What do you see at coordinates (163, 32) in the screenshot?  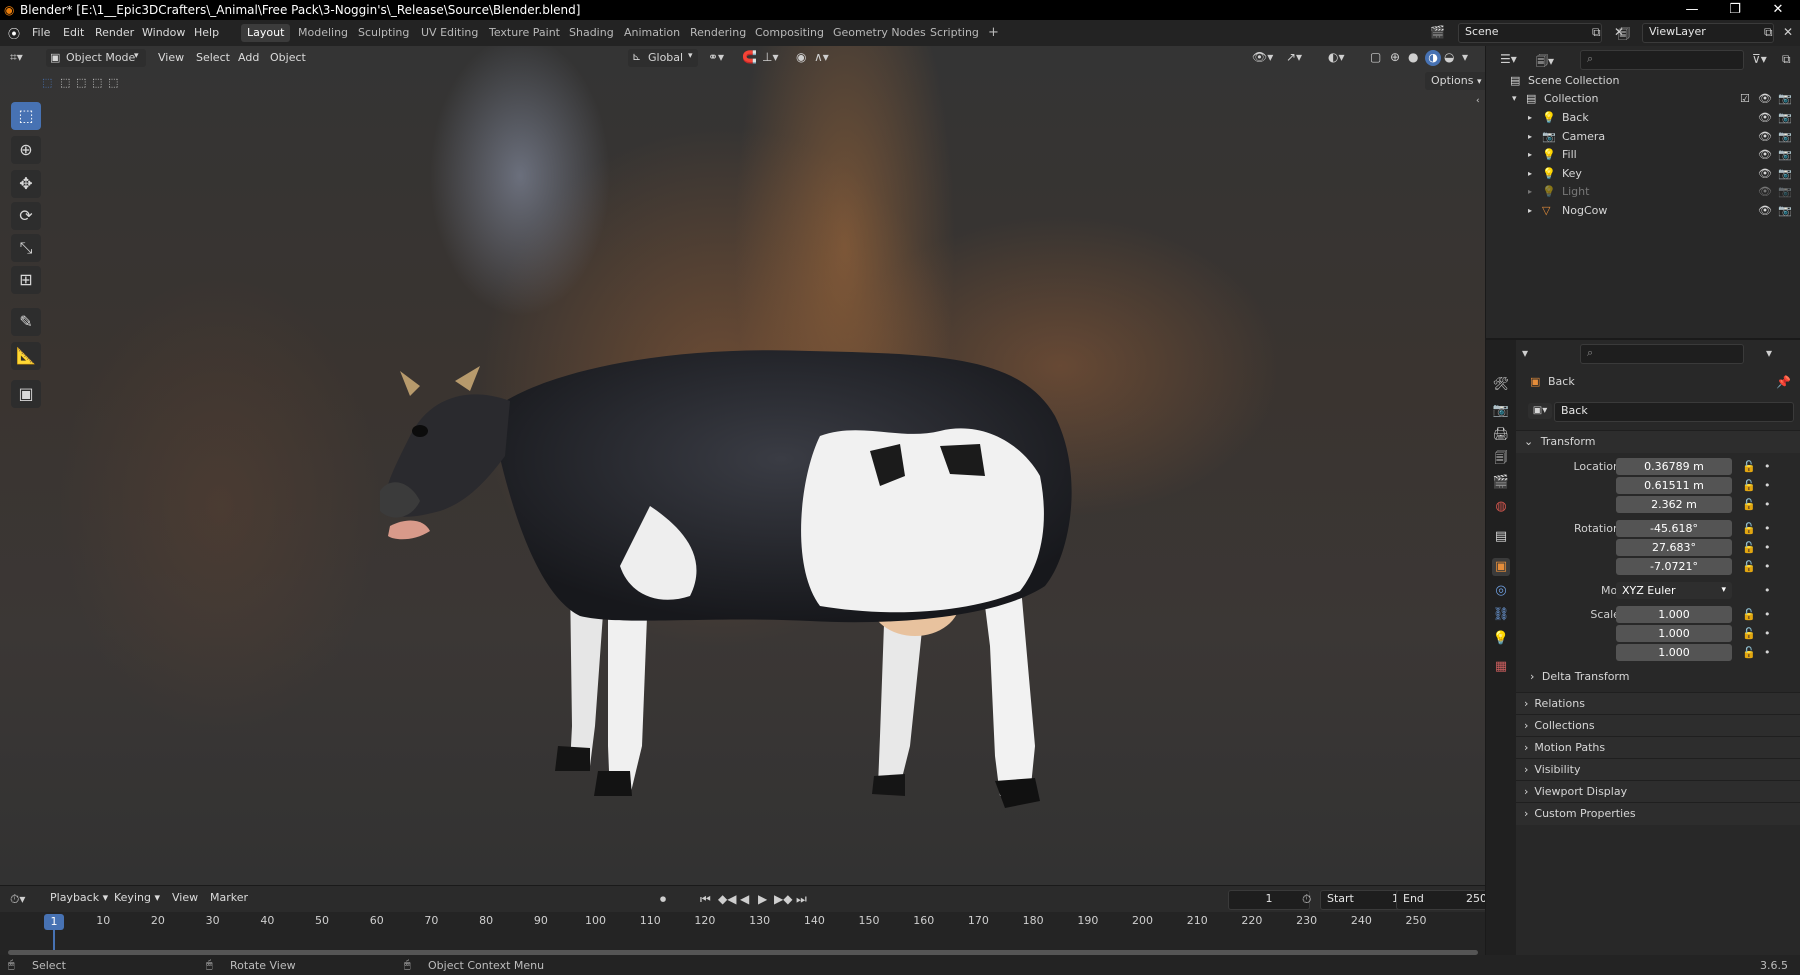 I see `menu-window: Window` at bounding box center [163, 32].